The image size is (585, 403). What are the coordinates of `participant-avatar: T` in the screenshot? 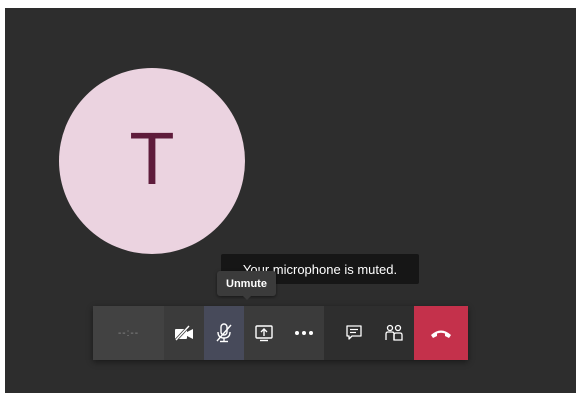 It's located at (152, 161).